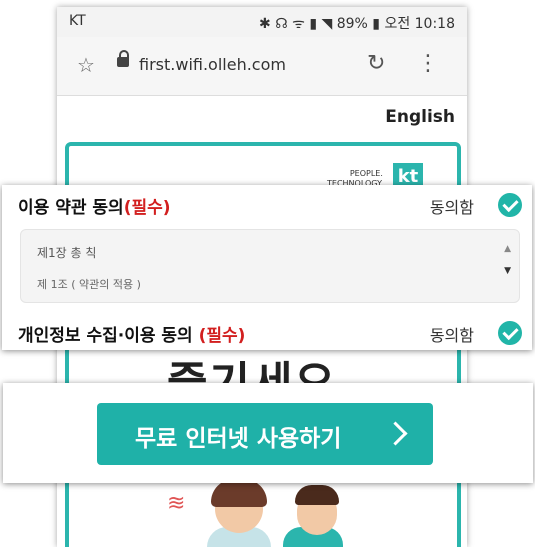 The height and width of the screenshot is (547, 535). What do you see at coordinates (419, 24) in the screenshot?
I see `clock: 오전 10:18` at bounding box center [419, 24].